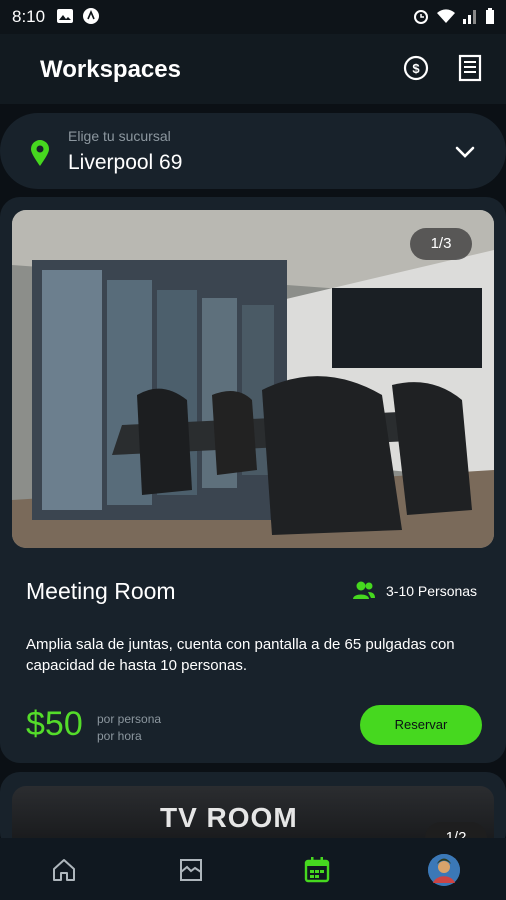  What do you see at coordinates (253, 869) in the screenshot?
I see `bottom-nav` at bounding box center [253, 869].